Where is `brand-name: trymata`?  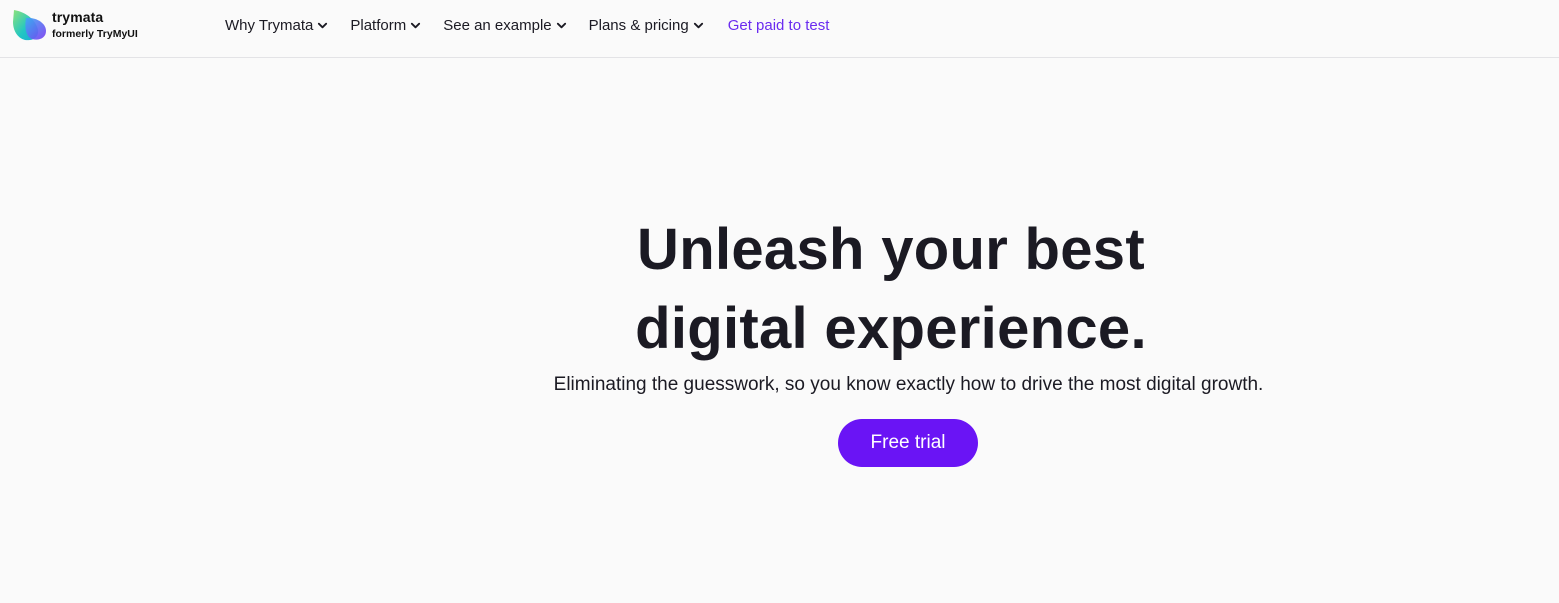 brand-name: trymata is located at coordinates (78, 17).